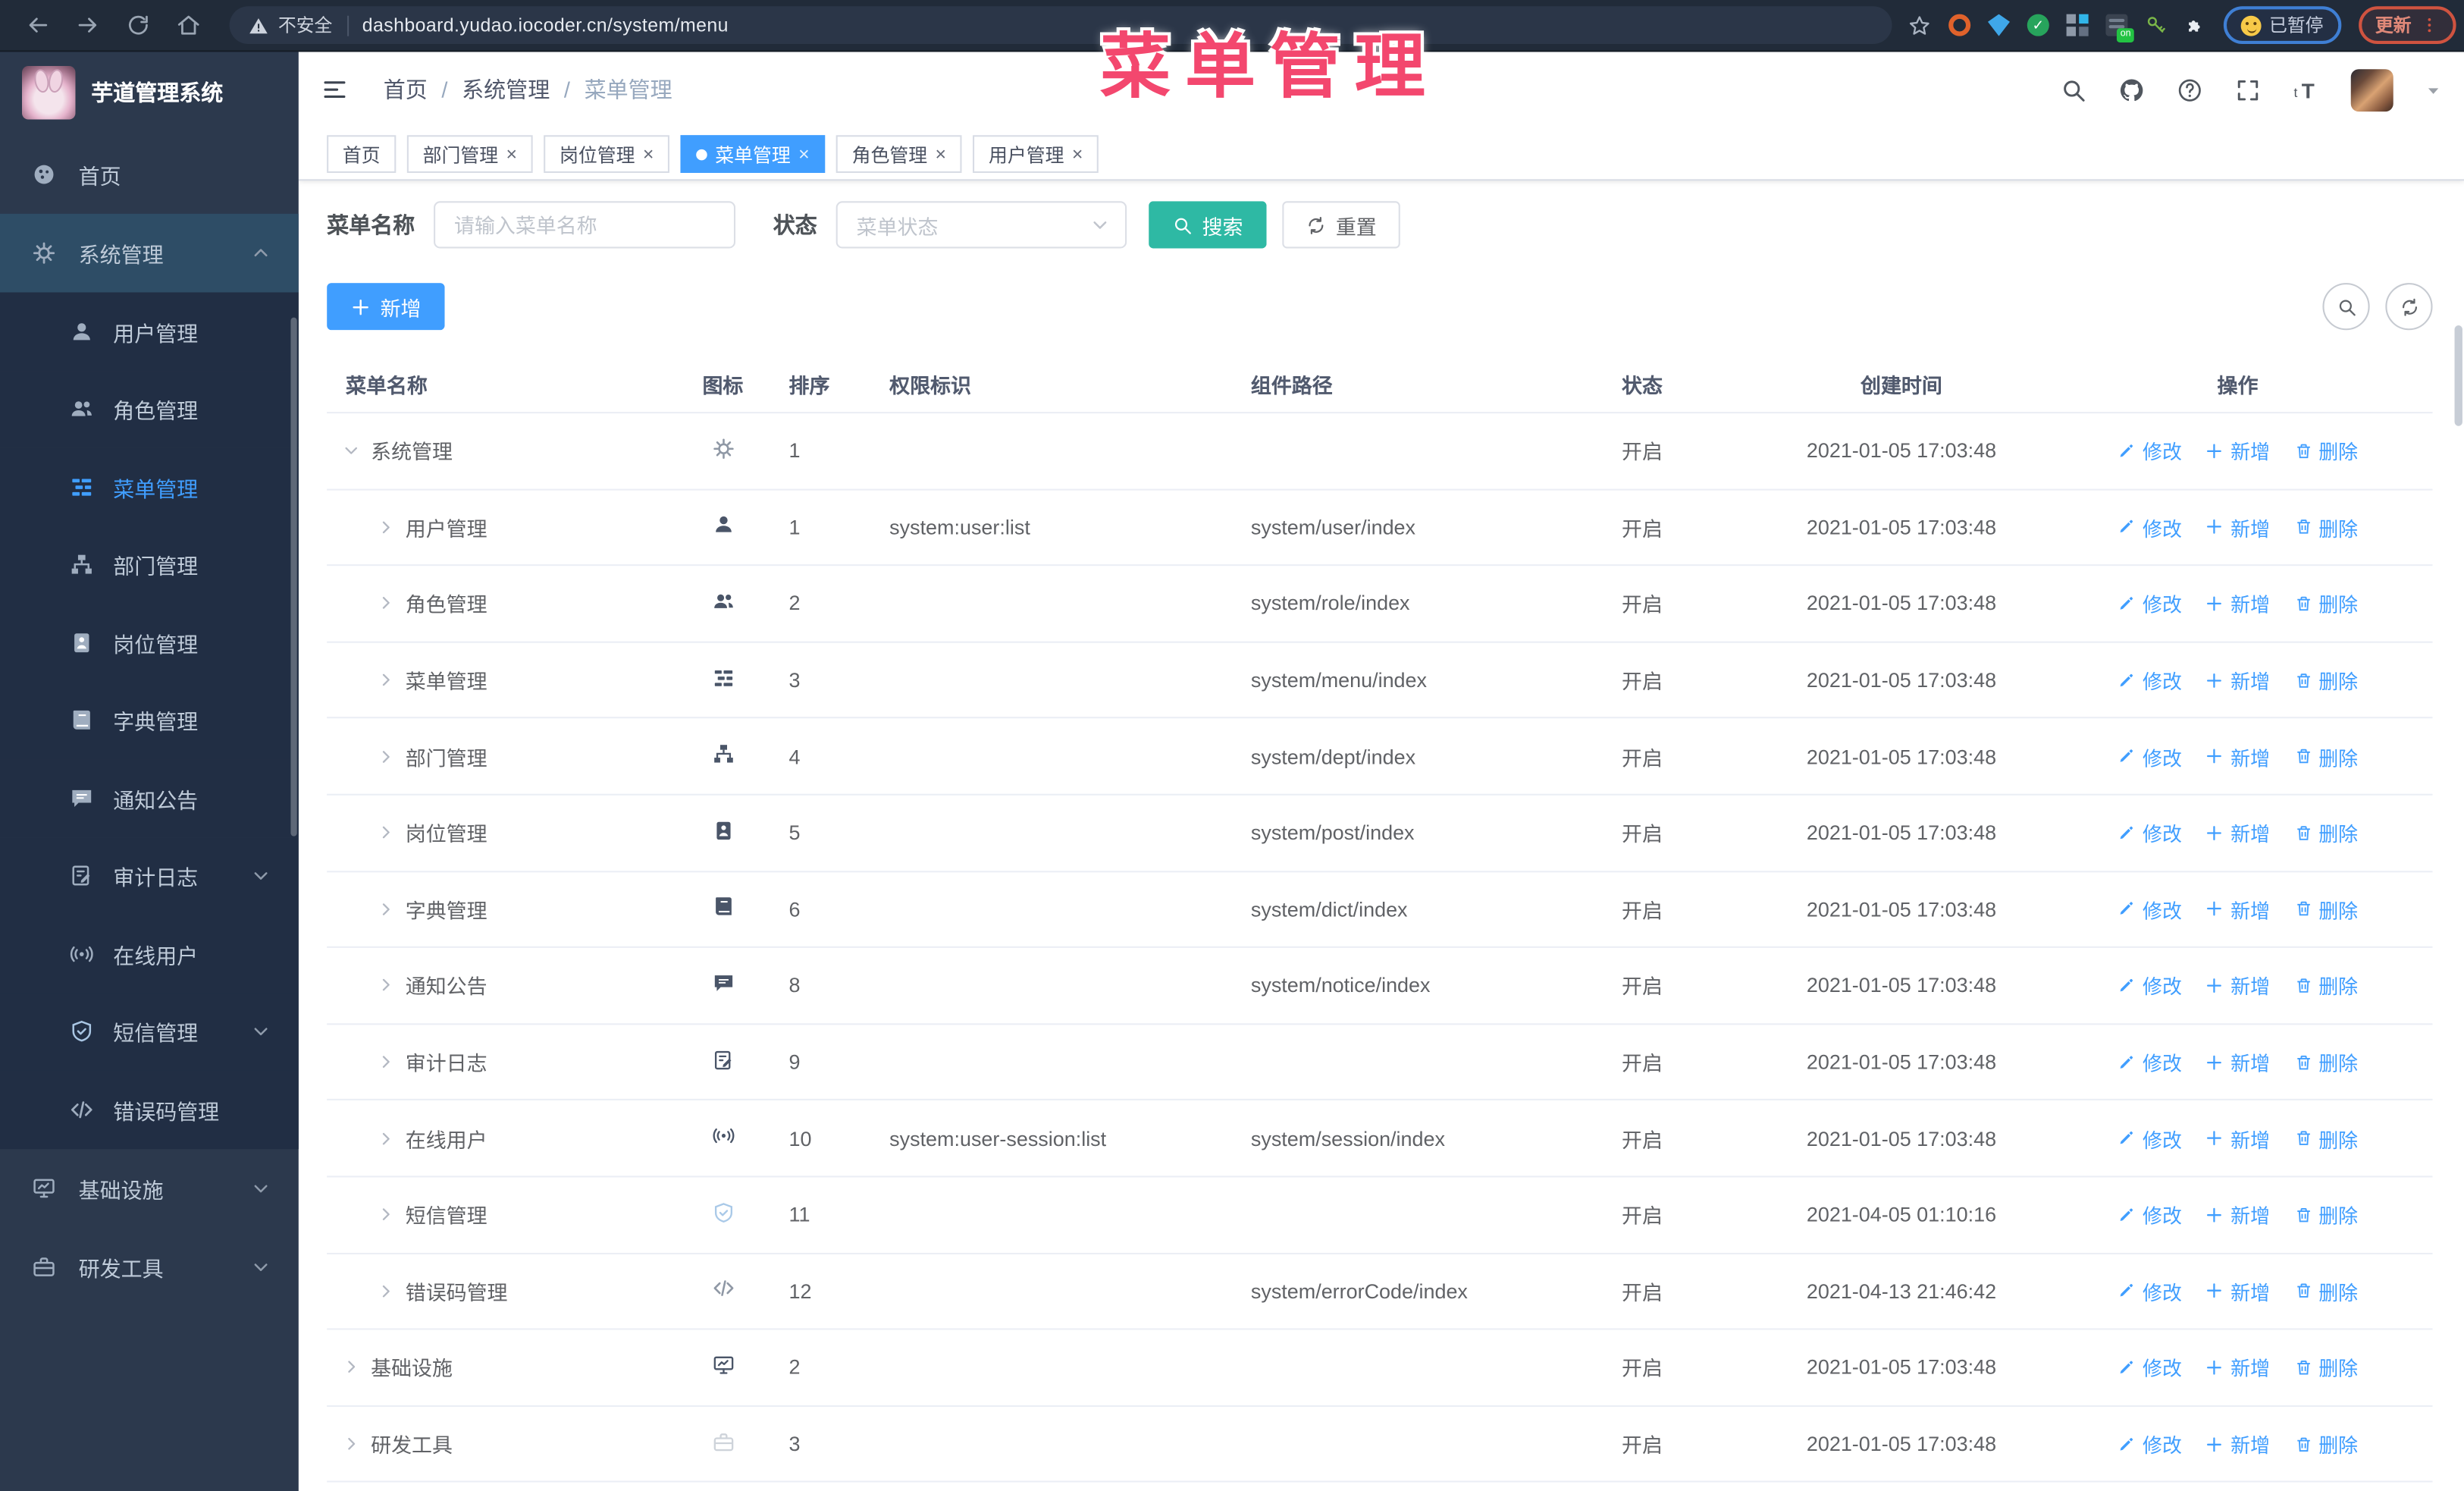 The width and height of the screenshot is (2464, 1491). Describe the element at coordinates (1919, 25) in the screenshot. I see `bookmark-star-icon` at that location.